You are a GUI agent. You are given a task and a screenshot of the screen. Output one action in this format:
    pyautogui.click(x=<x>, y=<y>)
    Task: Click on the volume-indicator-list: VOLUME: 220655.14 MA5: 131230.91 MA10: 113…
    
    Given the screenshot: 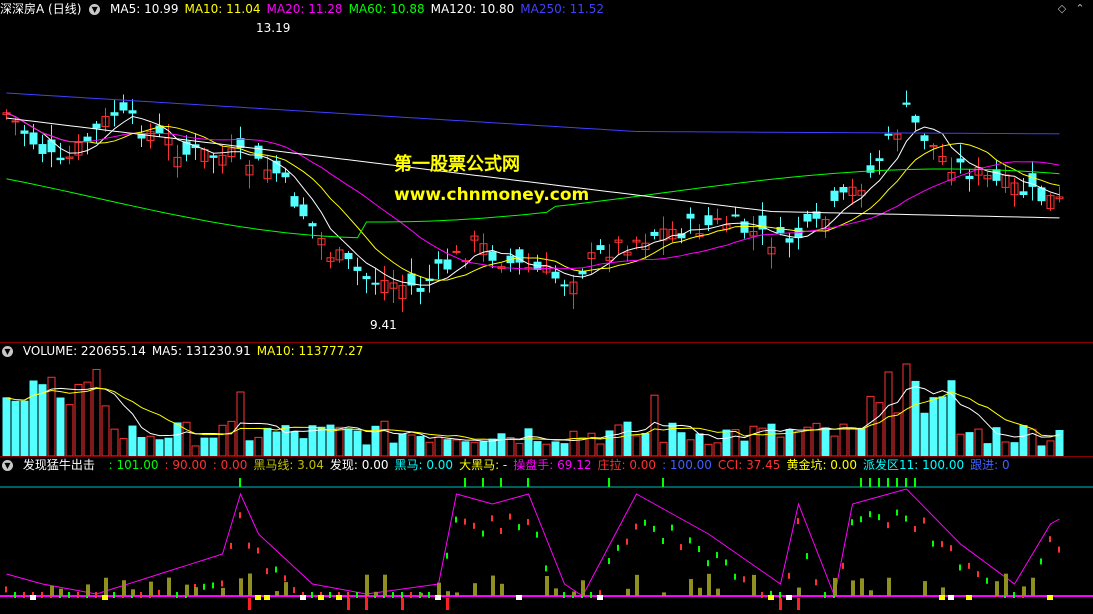 What is the action you would take?
    pyautogui.click(x=196, y=351)
    